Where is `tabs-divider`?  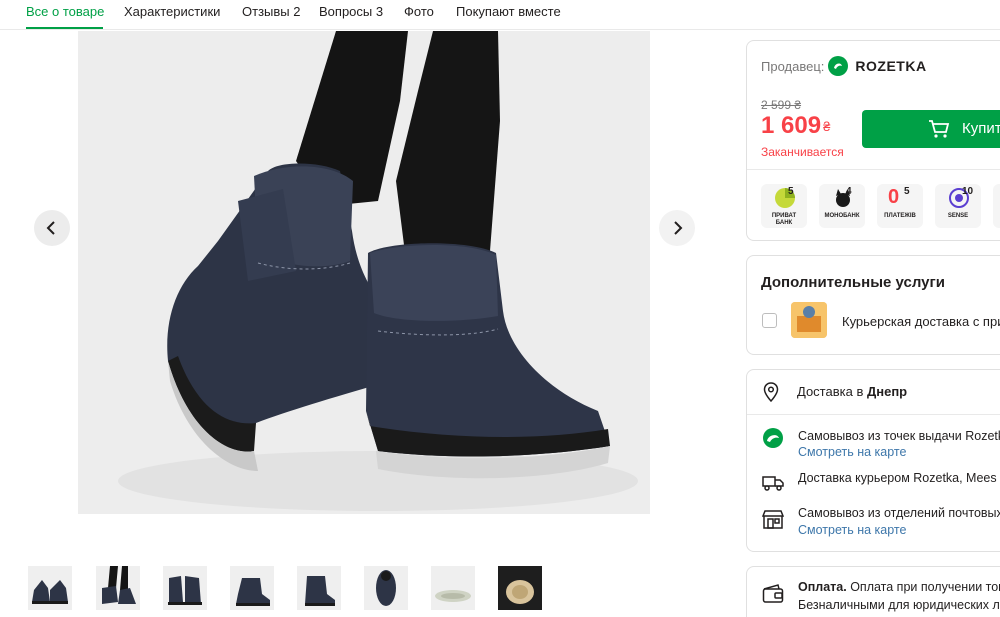
tabs-divider is located at coordinates (500, 29).